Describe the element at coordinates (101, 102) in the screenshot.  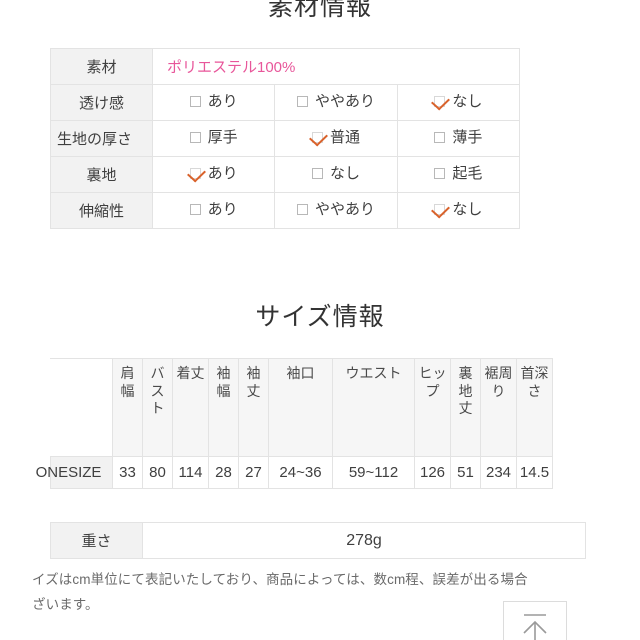
I see `sheerness-row-label: 透け感` at that location.